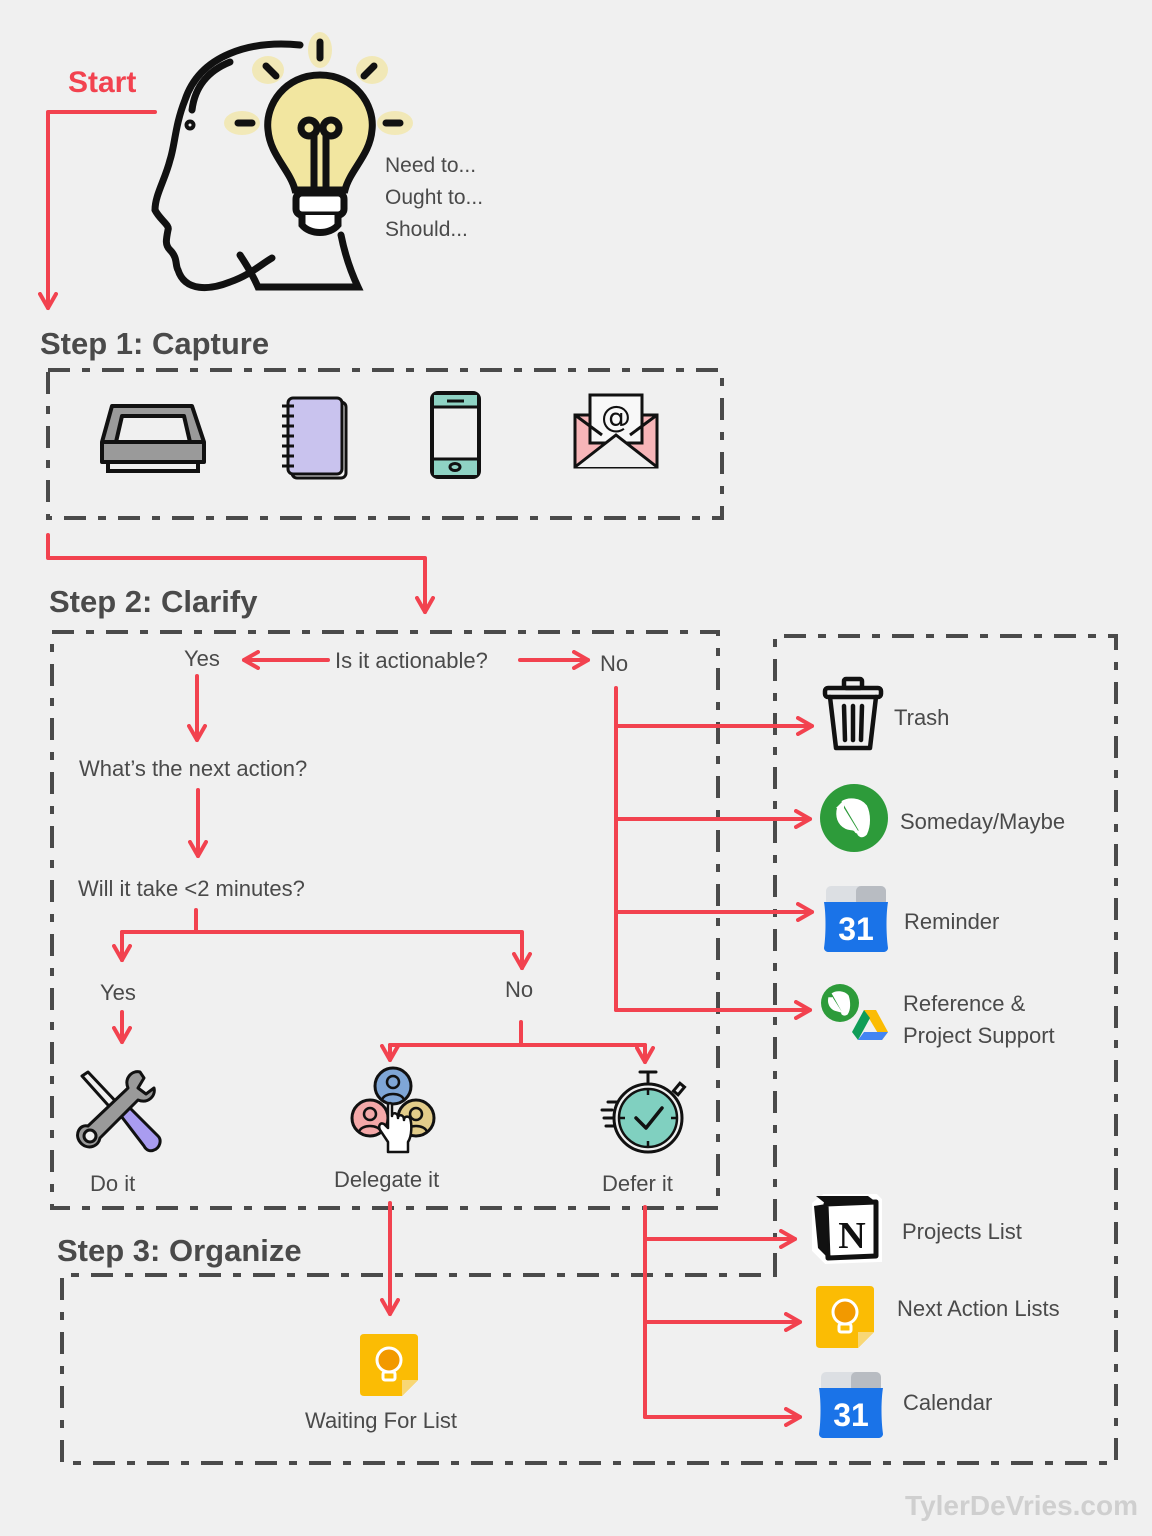 Image resolution: width=1152 pixels, height=1536 pixels. Describe the element at coordinates (315, 438) in the screenshot. I see `notebook-icon` at that location.